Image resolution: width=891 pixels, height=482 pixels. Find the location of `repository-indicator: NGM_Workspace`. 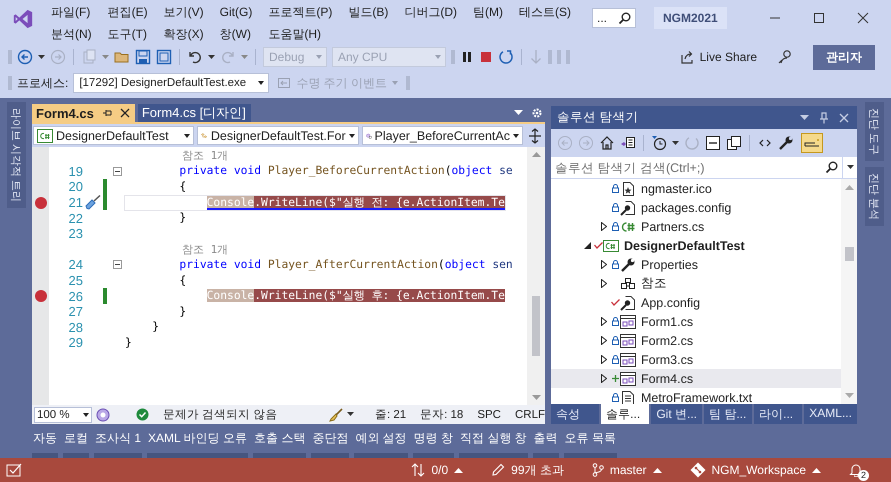

repository-indicator: NGM_Workspace is located at coordinates (755, 470).